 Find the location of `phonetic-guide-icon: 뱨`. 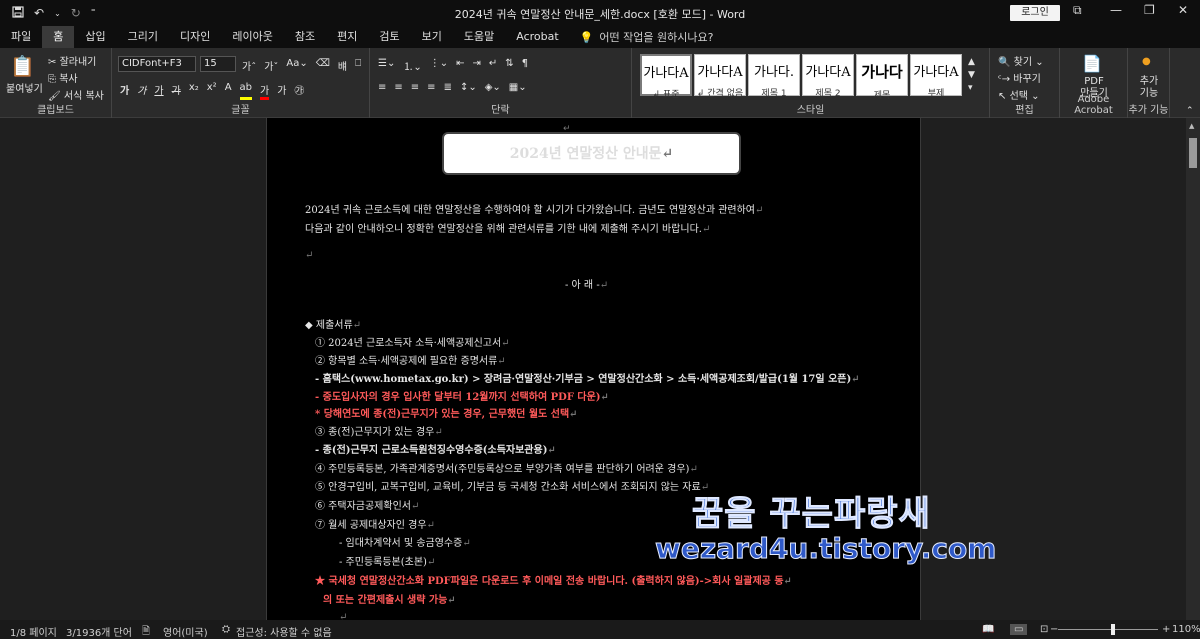

phonetic-guide-icon: 뱨 is located at coordinates (342, 65).